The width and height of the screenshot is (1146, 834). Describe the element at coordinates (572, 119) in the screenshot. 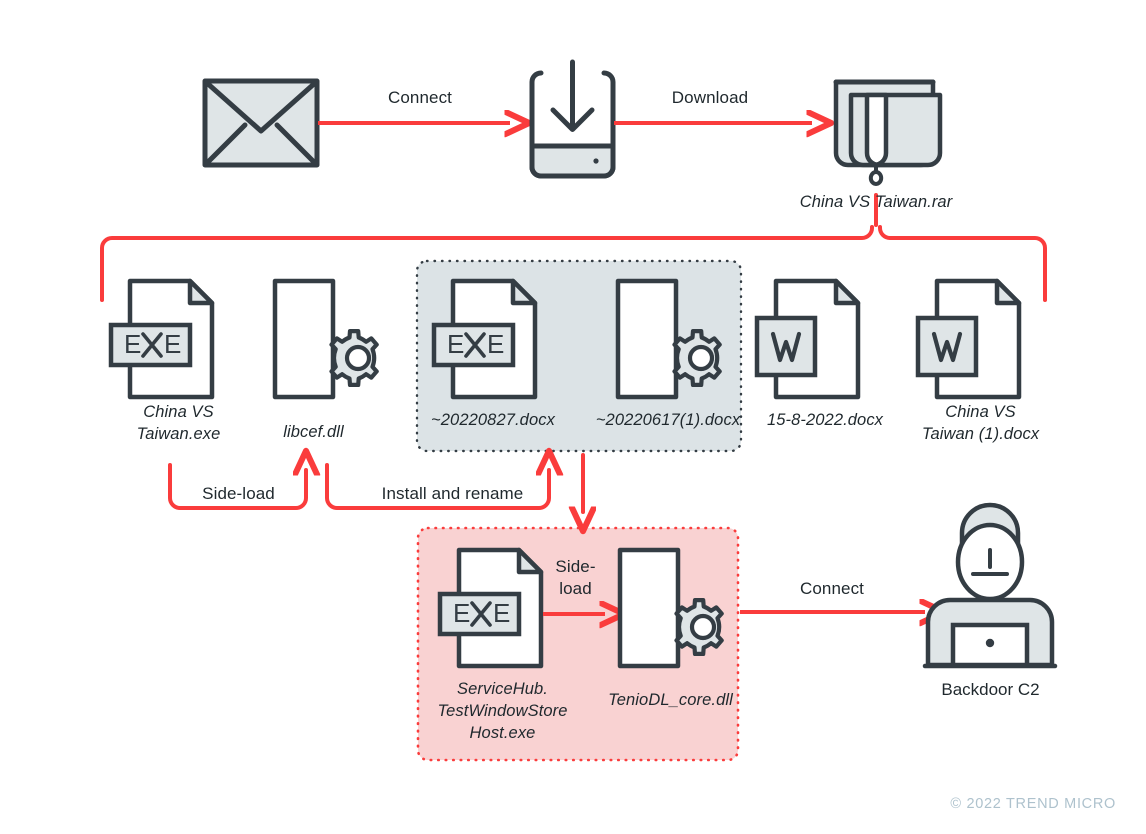

I see `download-device-icon` at that location.